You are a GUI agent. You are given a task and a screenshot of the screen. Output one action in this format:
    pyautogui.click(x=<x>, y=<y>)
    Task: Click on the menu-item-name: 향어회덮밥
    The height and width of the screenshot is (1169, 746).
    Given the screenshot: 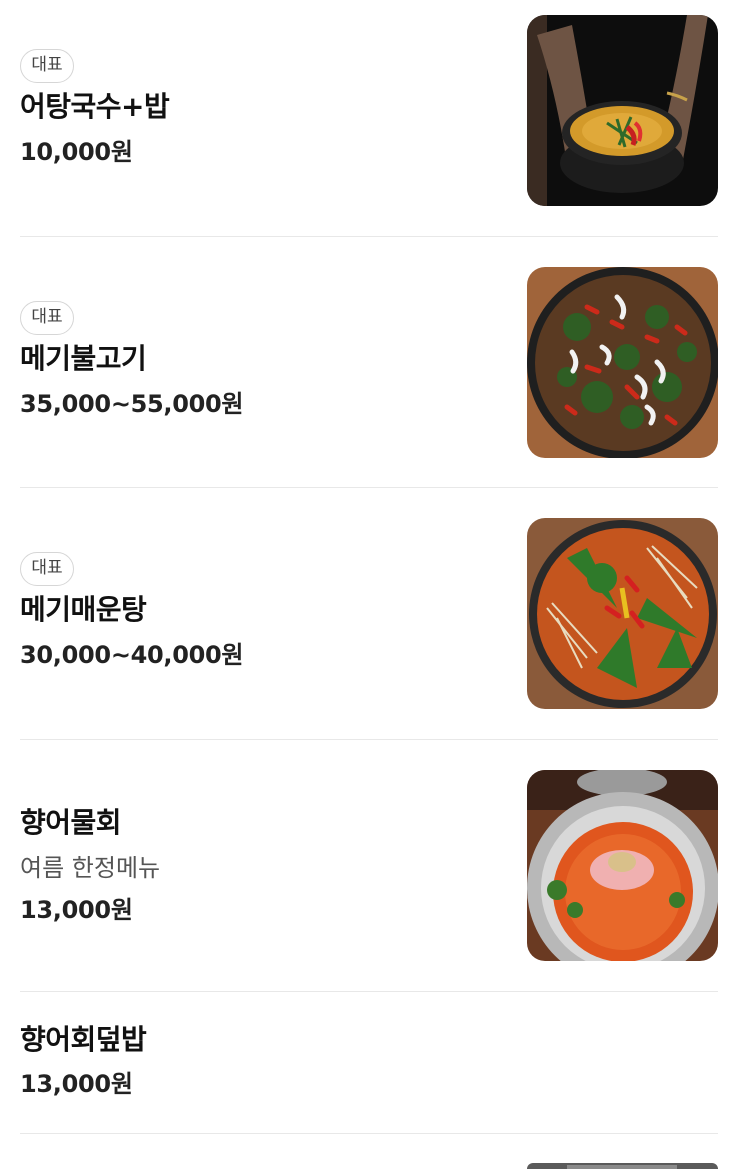 What is the action you would take?
    pyautogui.click(x=83, y=1039)
    